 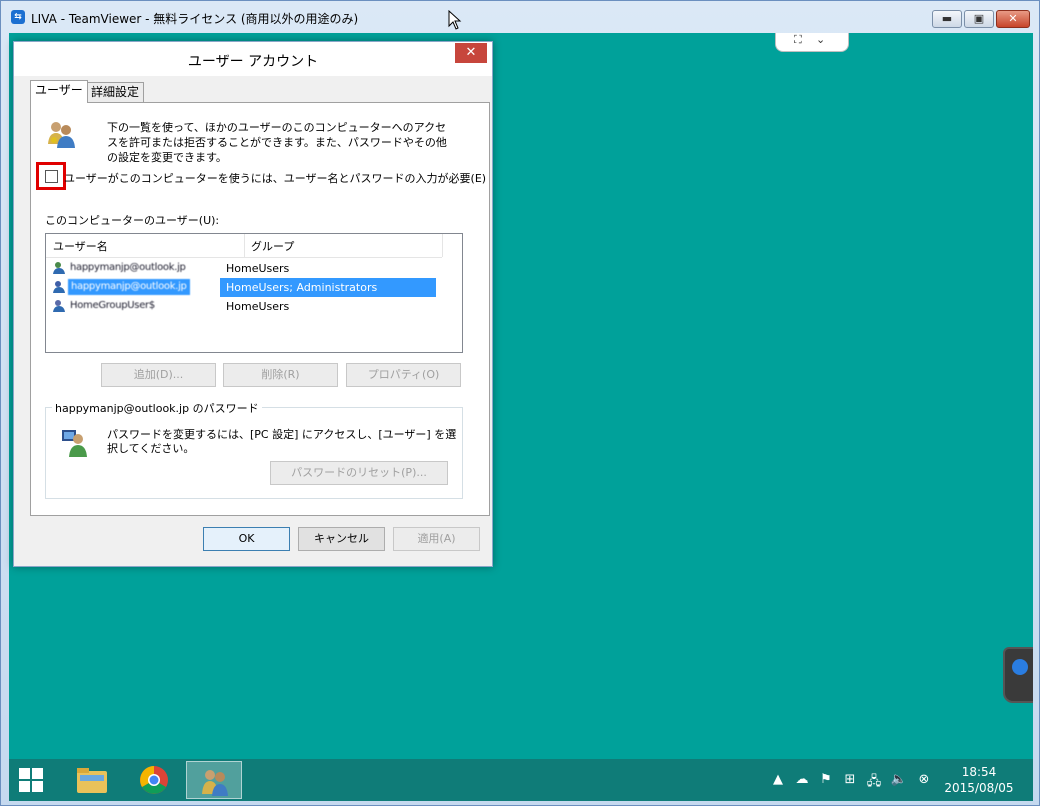 I want to click on dialog-close-button: ✕, so click(x=471, y=53).